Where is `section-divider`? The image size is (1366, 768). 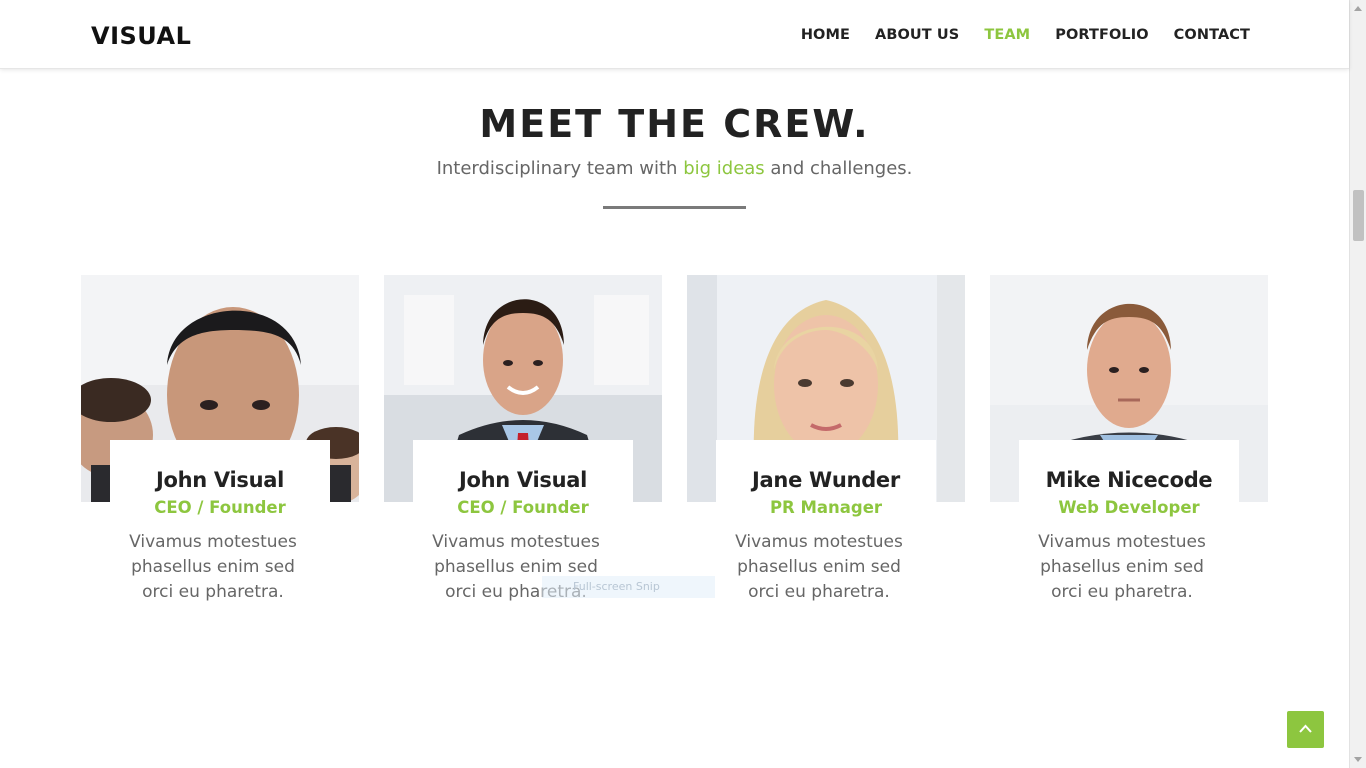
section-divider is located at coordinates (674, 207).